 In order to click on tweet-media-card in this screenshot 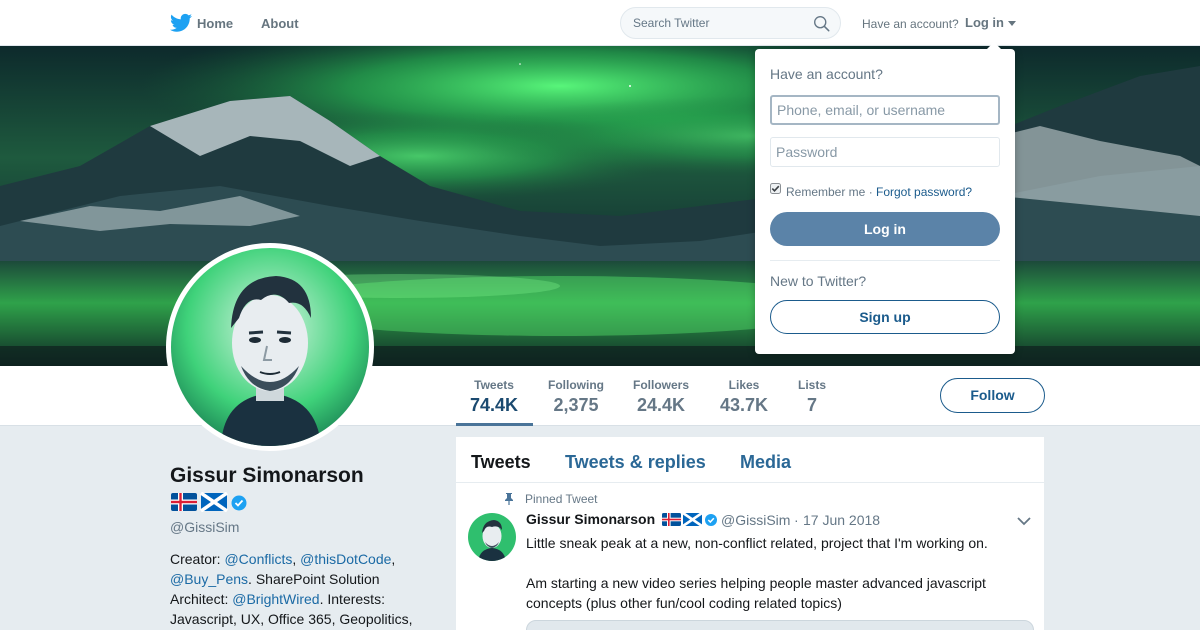, I will do `click(780, 625)`.